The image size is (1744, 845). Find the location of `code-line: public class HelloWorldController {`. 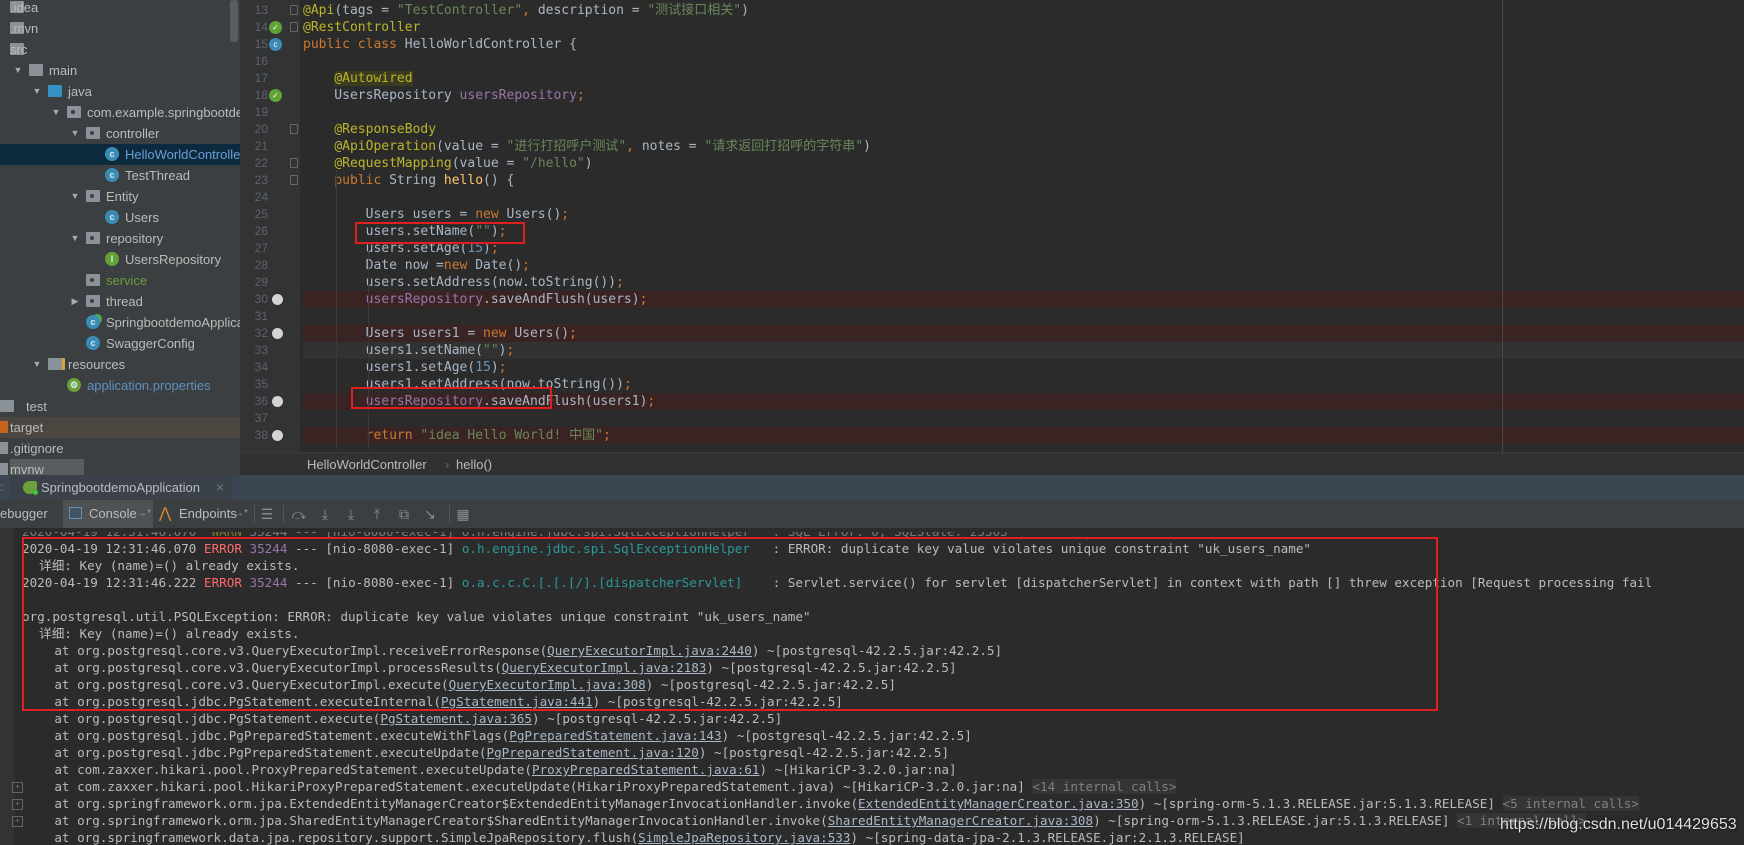

code-line: public class HelloWorldController { is located at coordinates (1023, 44).